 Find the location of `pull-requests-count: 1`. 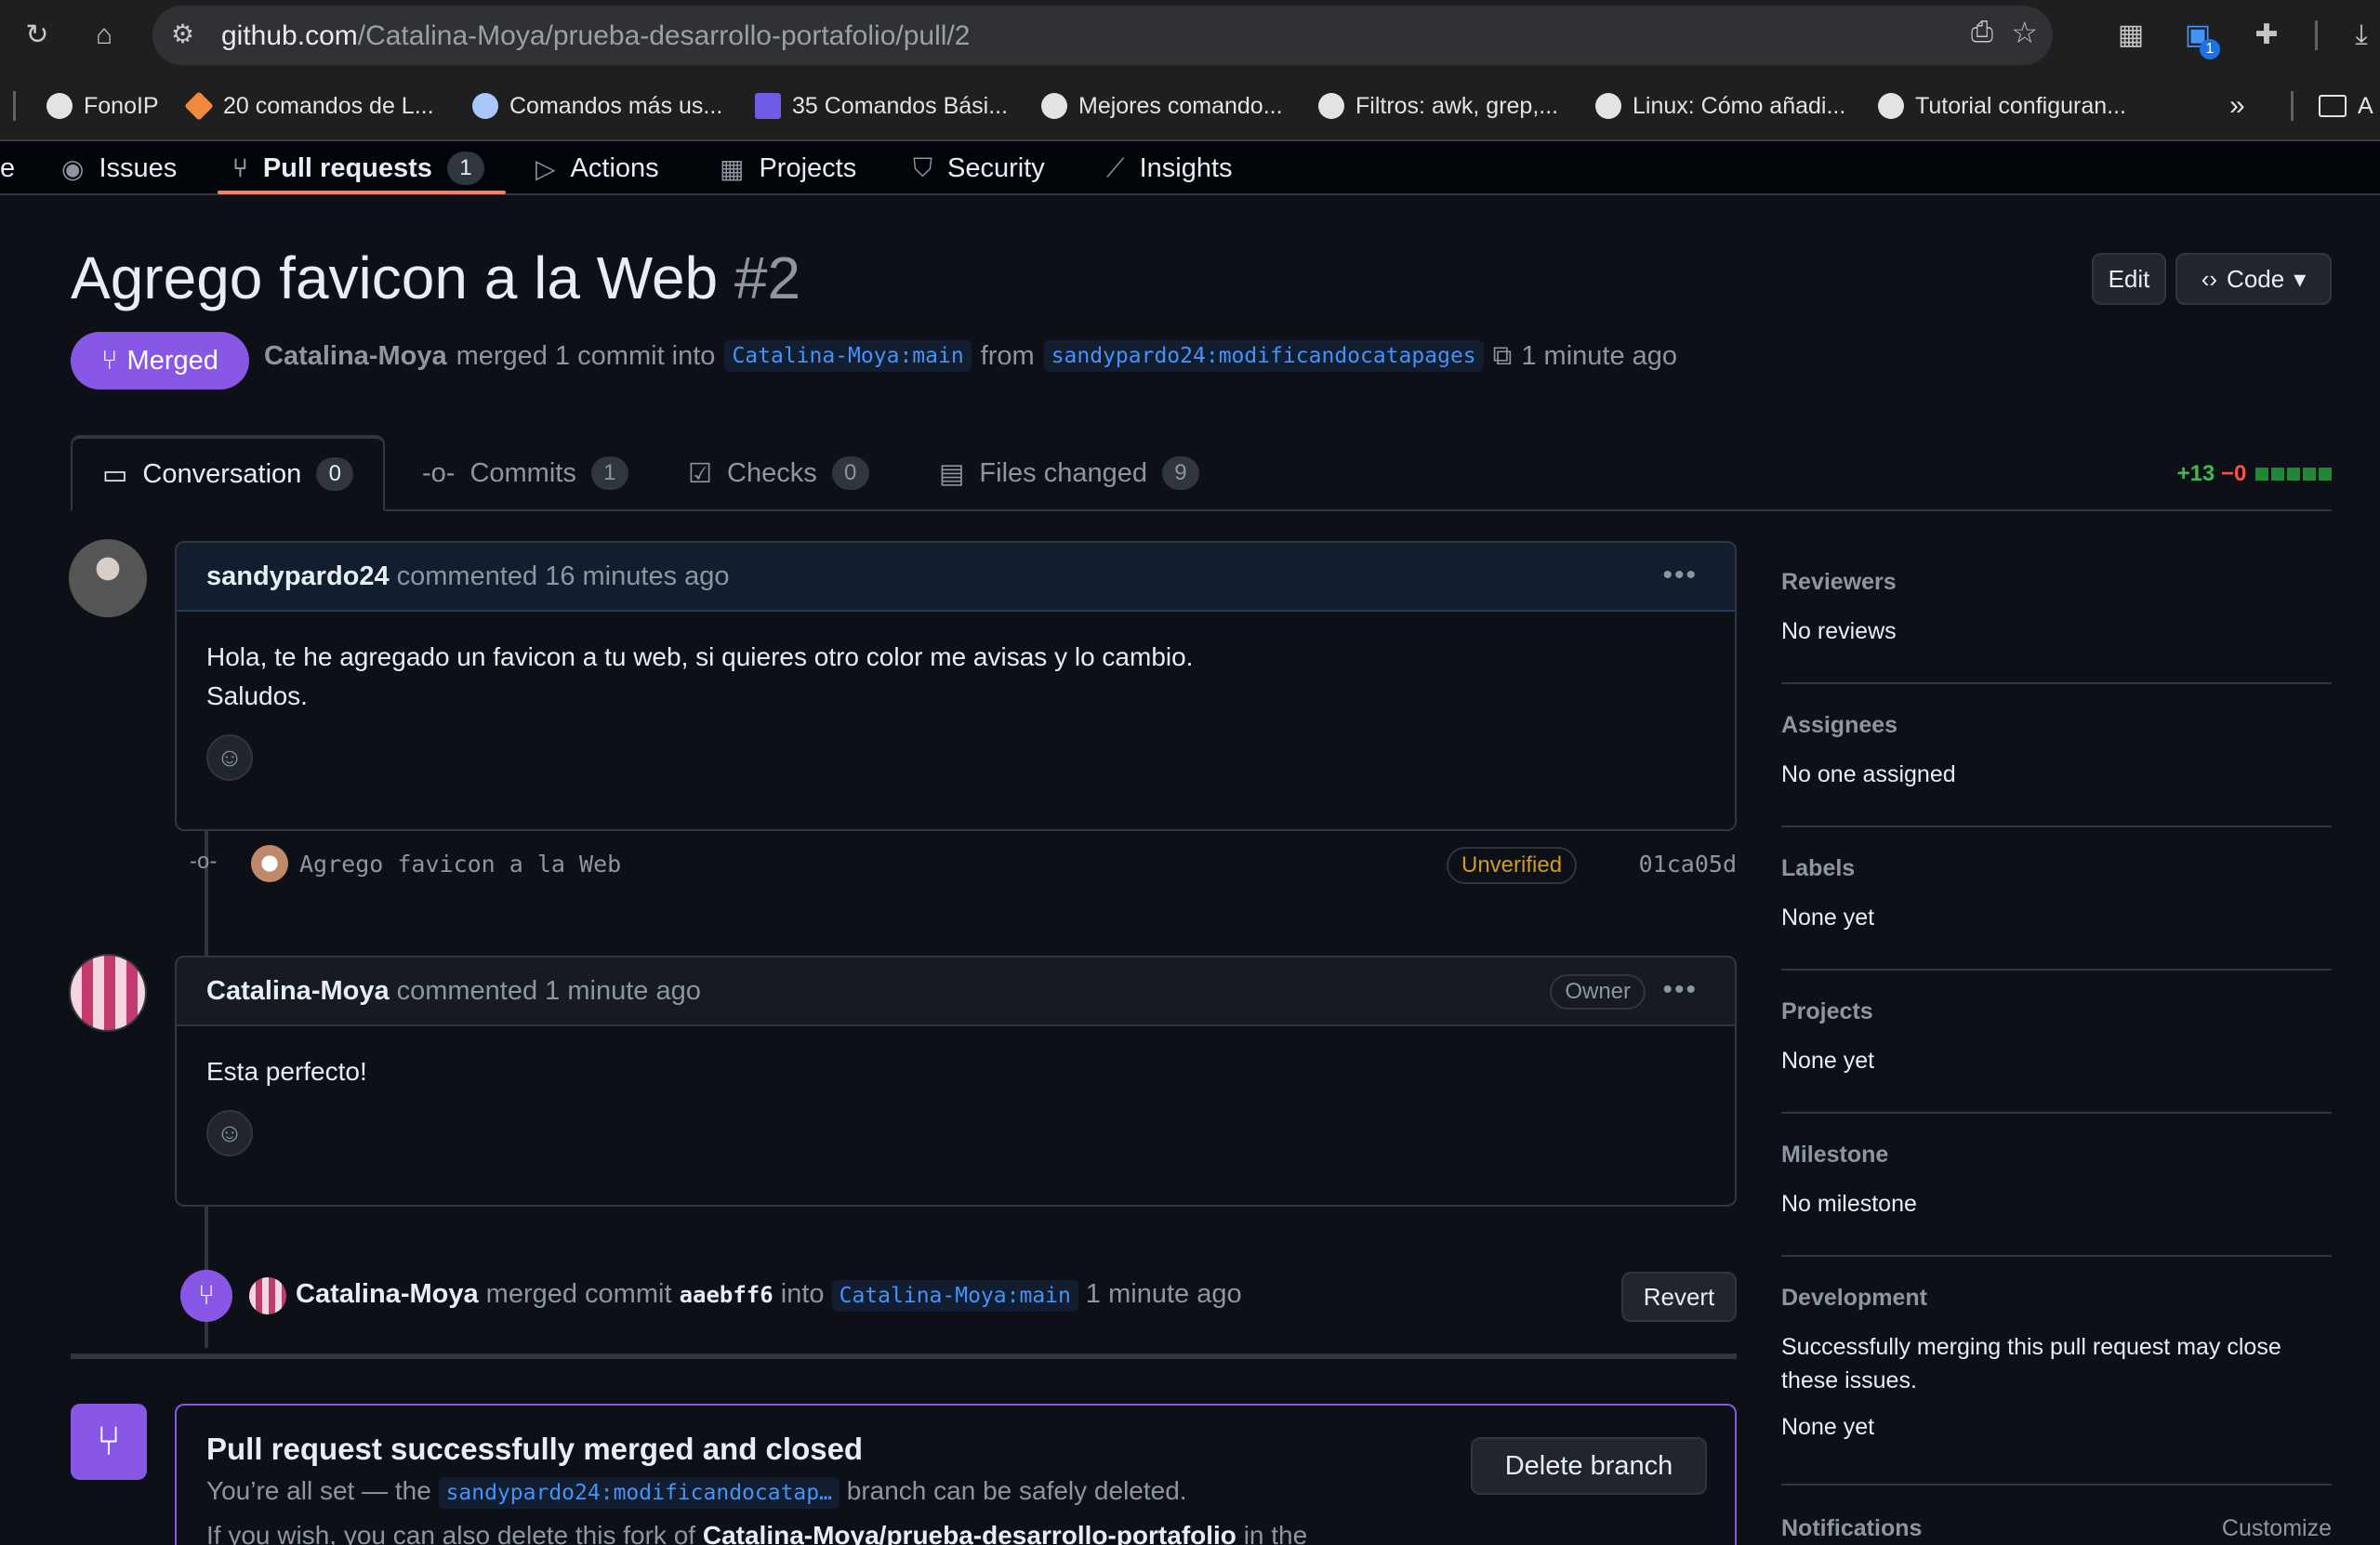

pull-requests-count: 1 is located at coordinates (465, 168).